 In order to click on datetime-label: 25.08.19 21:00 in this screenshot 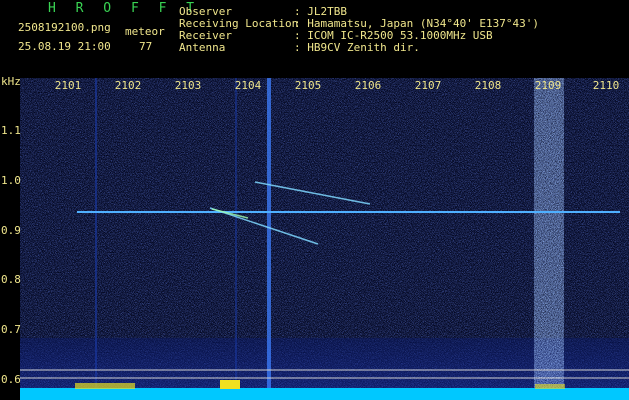, I will do `click(64, 46)`.